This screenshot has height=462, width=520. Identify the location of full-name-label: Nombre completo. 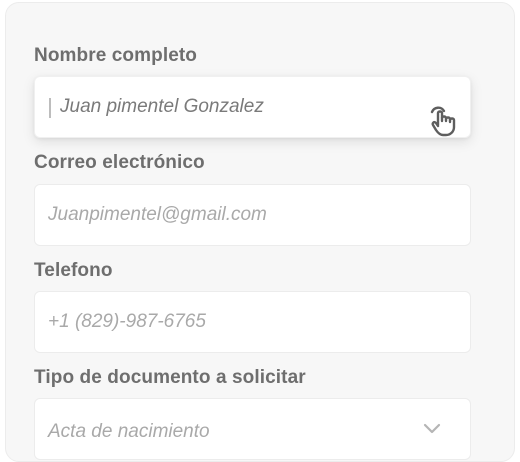
(116, 55).